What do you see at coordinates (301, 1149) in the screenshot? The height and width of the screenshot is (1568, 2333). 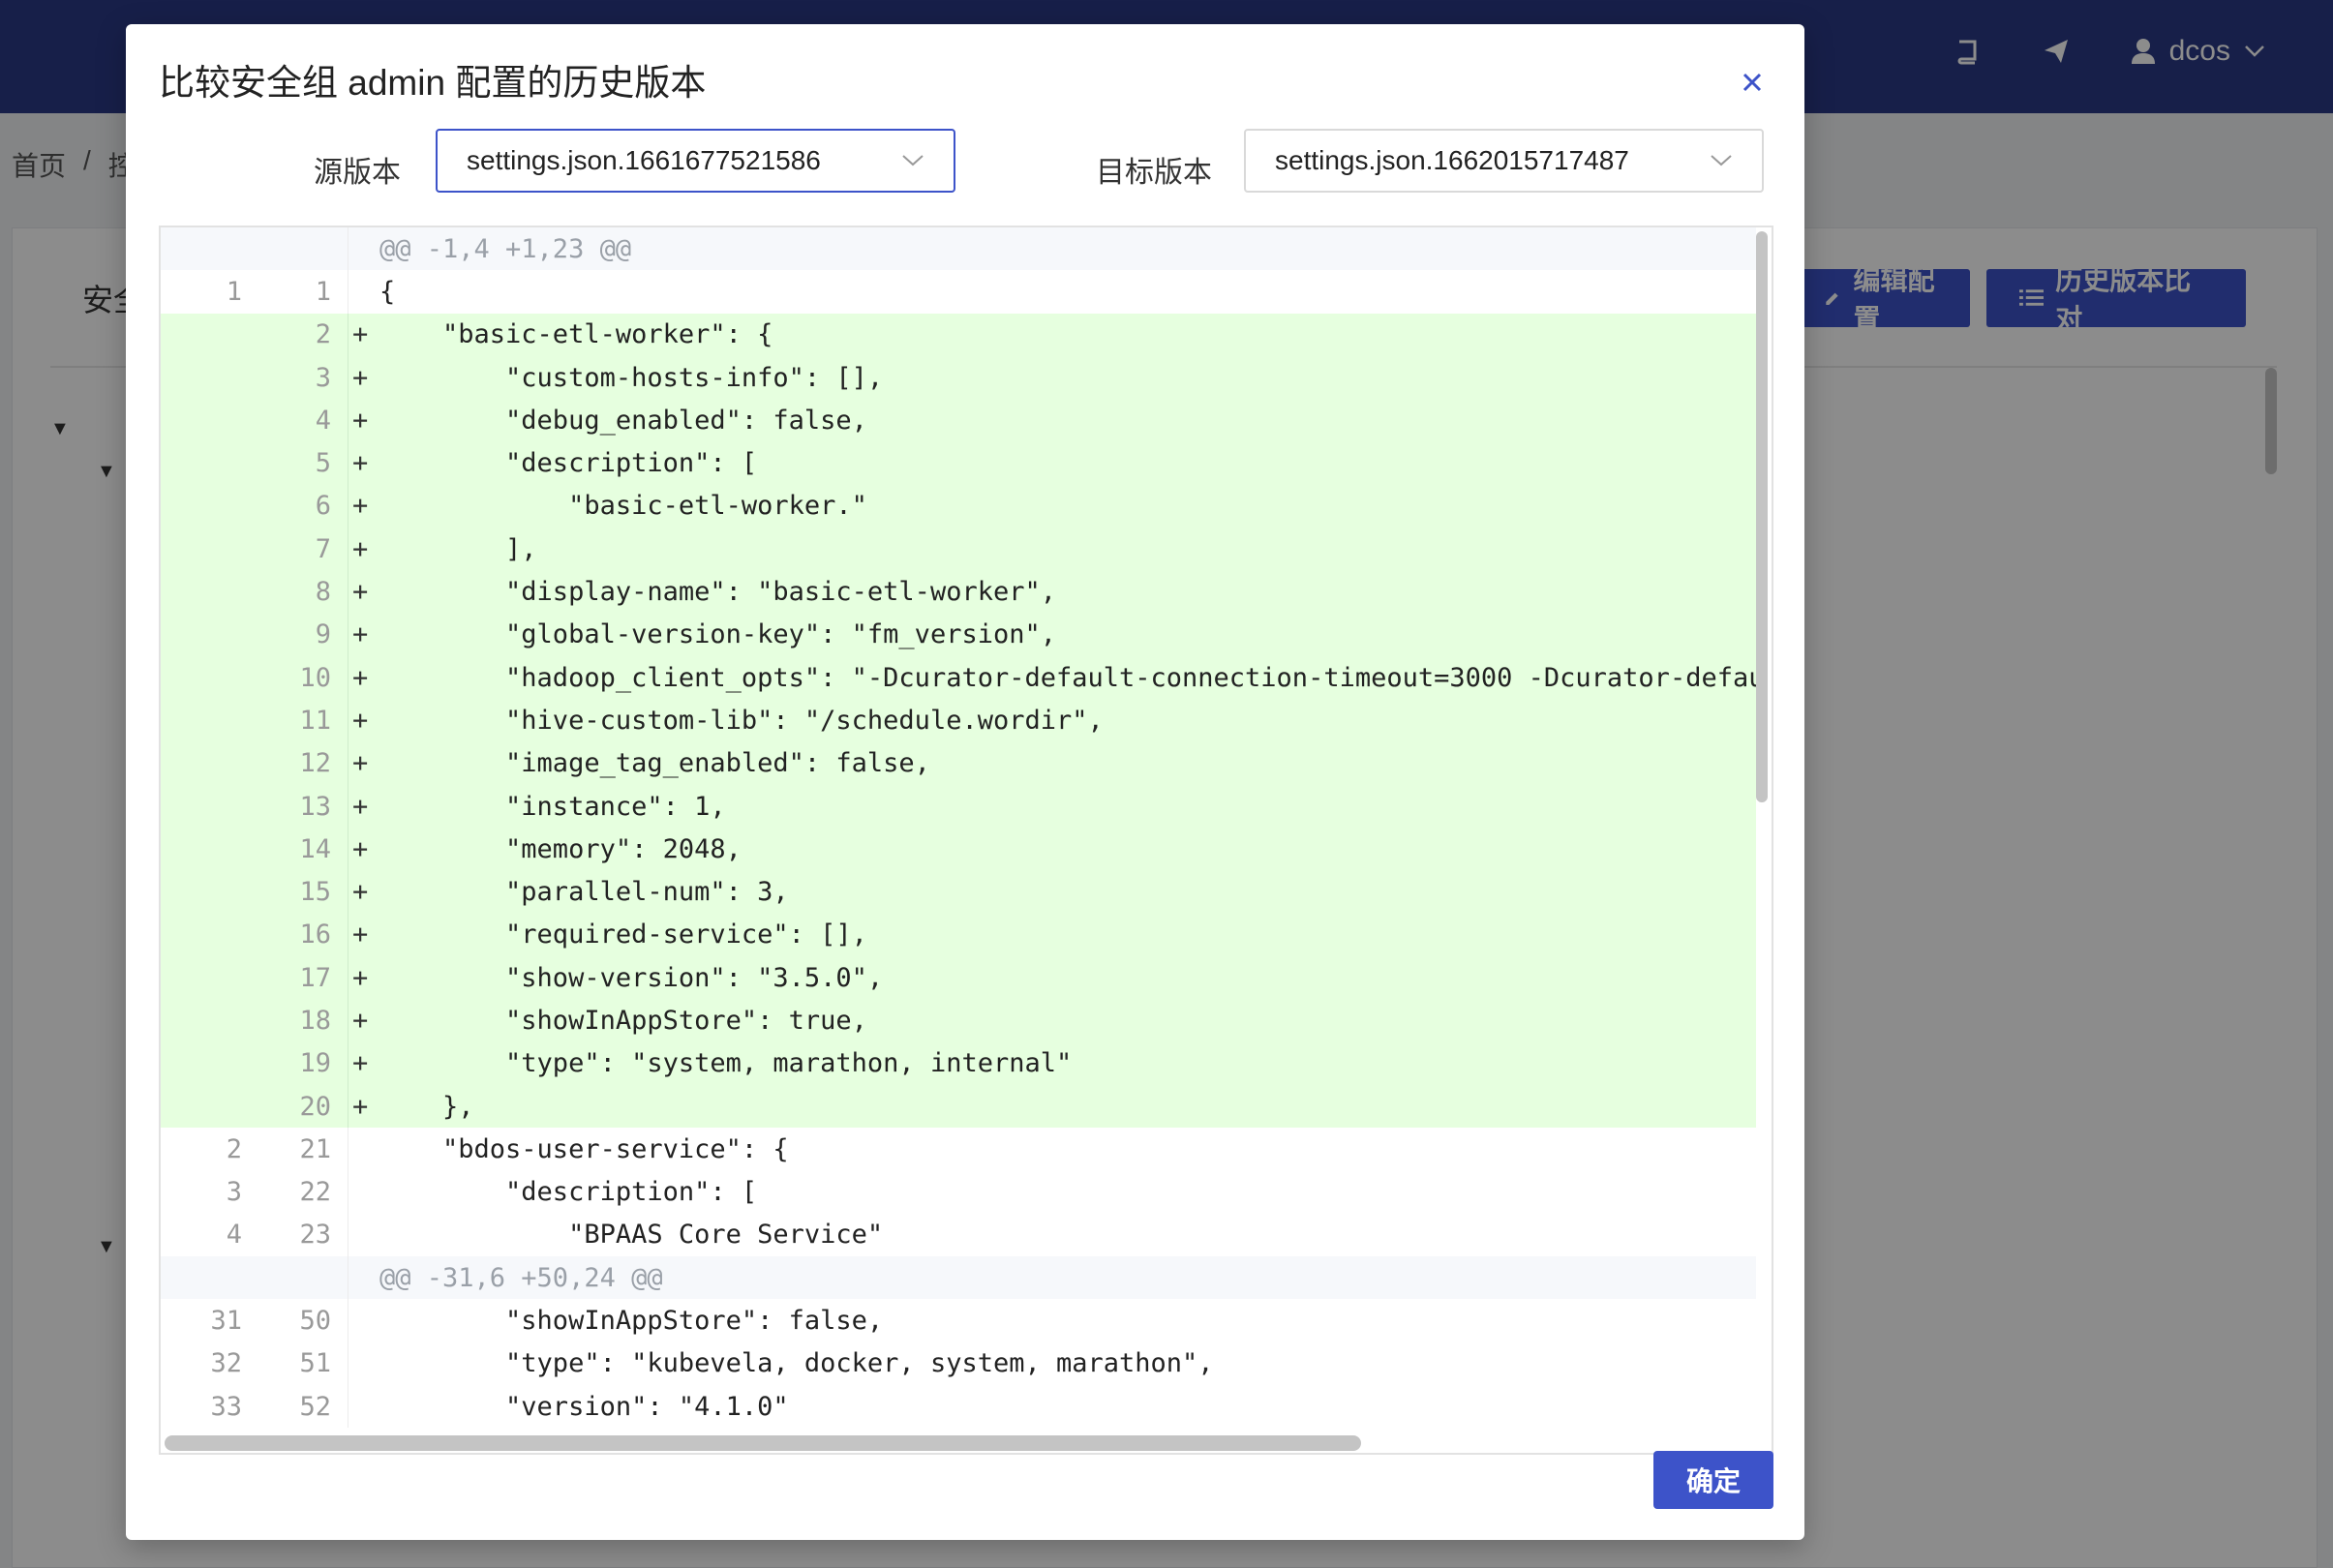 I see `new-line-number: 21` at bounding box center [301, 1149].